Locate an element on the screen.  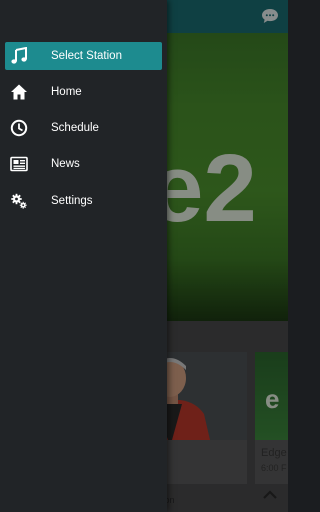
nav-item-select-station: Select Station is located at coordinates (83, 56).